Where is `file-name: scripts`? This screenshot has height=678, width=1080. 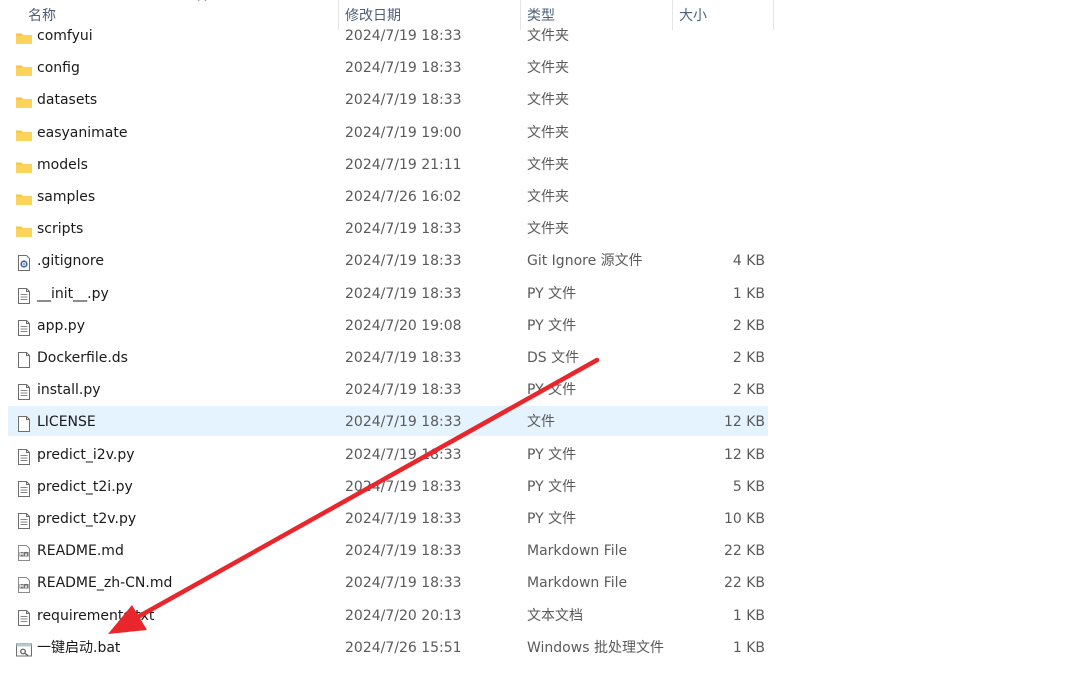
file-name: scripts is located at coordinates (60, 229).